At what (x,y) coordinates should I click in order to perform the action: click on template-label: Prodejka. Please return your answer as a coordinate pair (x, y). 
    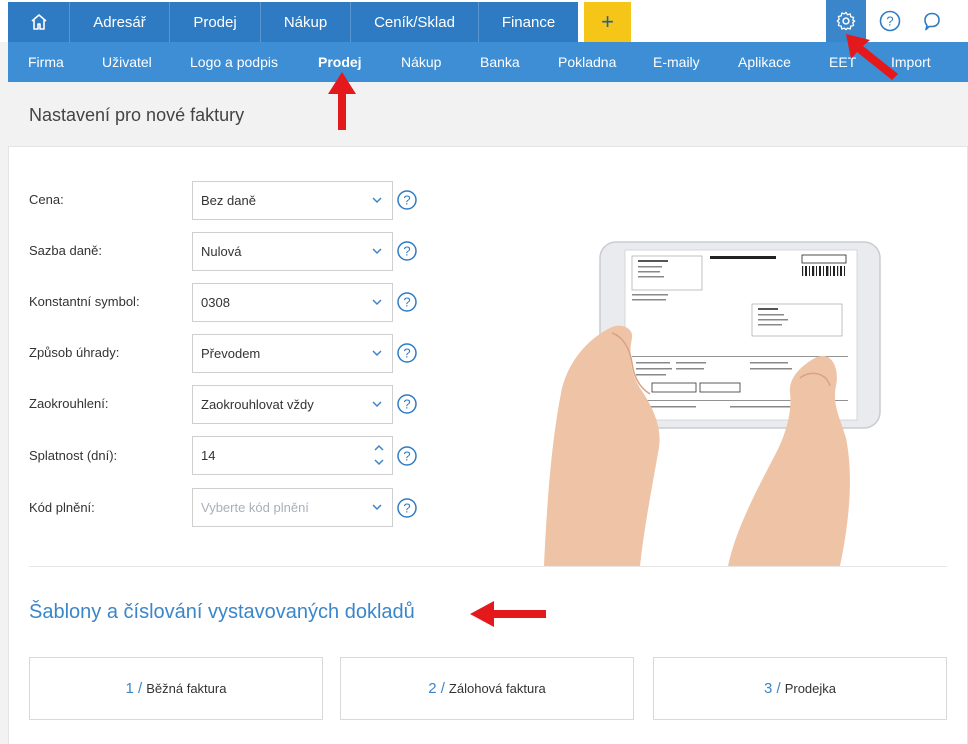
    Looking at the image, I should click on (810, 688).